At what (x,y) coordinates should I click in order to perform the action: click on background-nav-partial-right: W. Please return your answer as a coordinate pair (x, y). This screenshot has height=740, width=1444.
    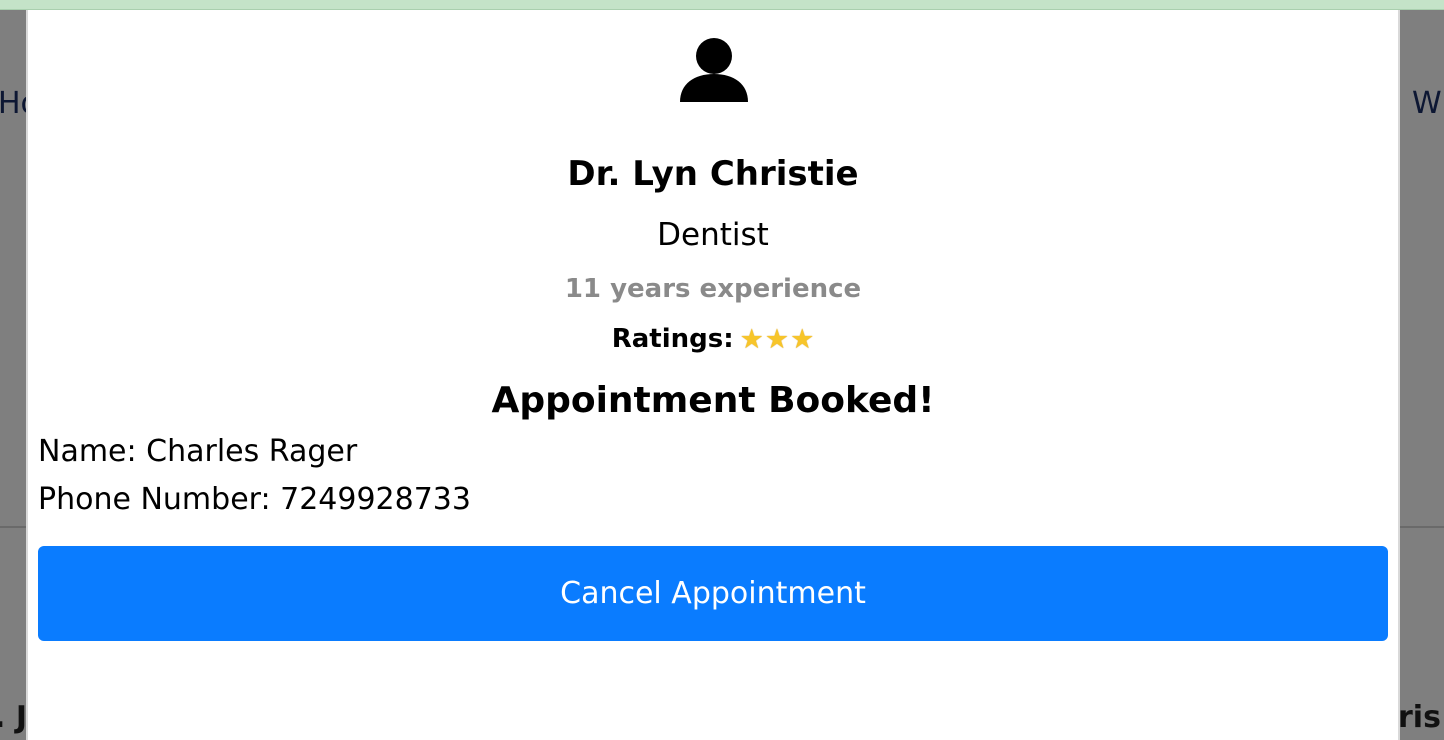
    Looking at the image, I should click on (1427, 103).